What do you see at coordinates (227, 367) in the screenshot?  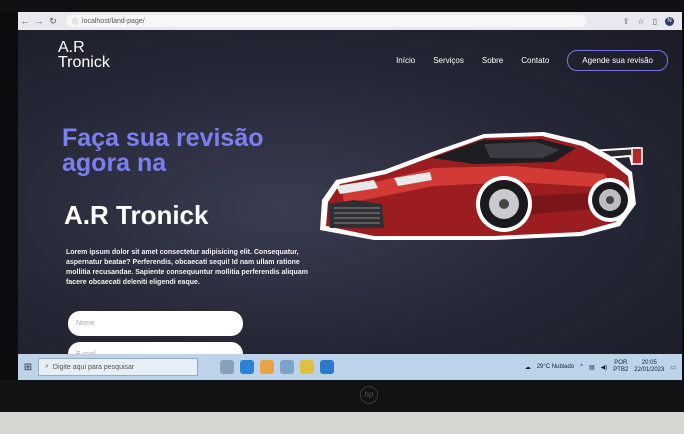 I see `task-view-icon` at bounding box center [227, 367].